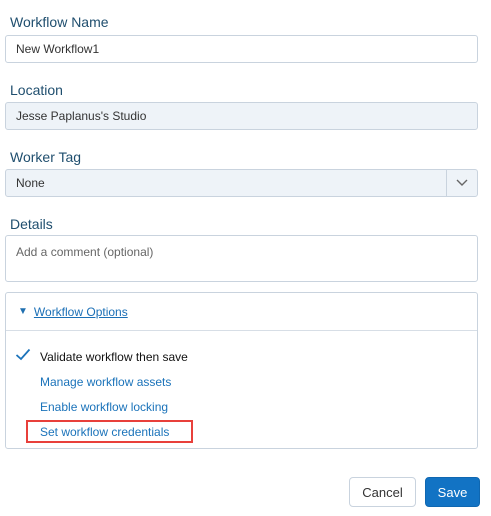 The image size is (491, 516). Describe the element at coordinates (59, 22) in the screenshot. I see `workflow-name-label: Workflow Name` at that location.